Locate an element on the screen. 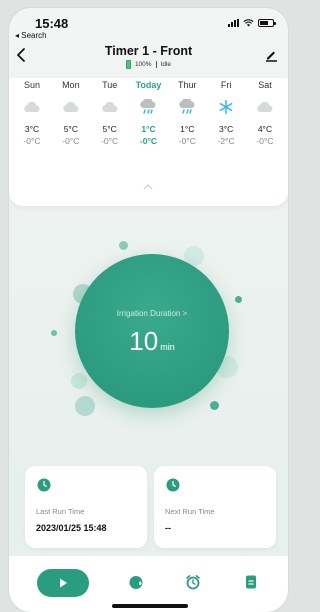 This screenshot has height=612, width=320. battery-level: 100% is located at coordinates (143, 64).